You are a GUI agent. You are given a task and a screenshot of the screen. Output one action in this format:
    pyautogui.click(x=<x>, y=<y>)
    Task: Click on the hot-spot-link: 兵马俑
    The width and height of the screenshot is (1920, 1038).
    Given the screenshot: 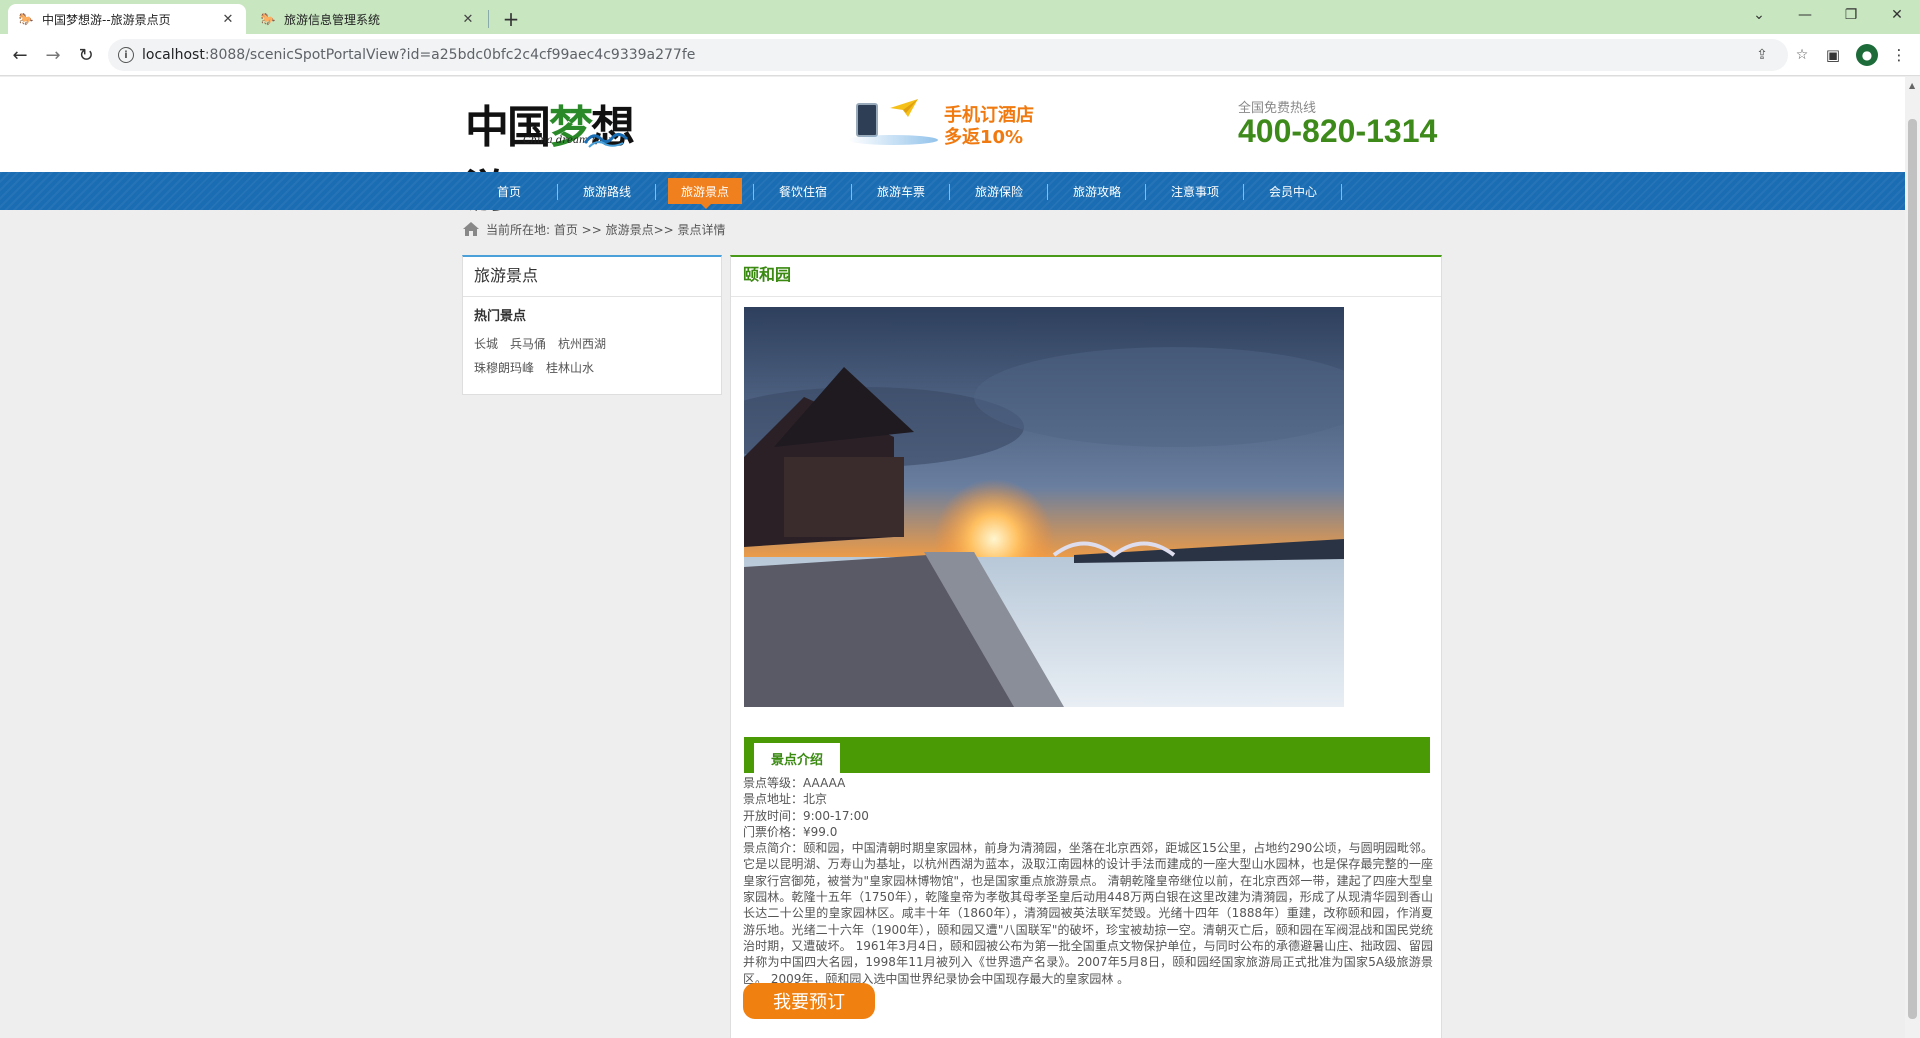 What is the action you would take?
    pyautogui.click(x=528, y=344)
    